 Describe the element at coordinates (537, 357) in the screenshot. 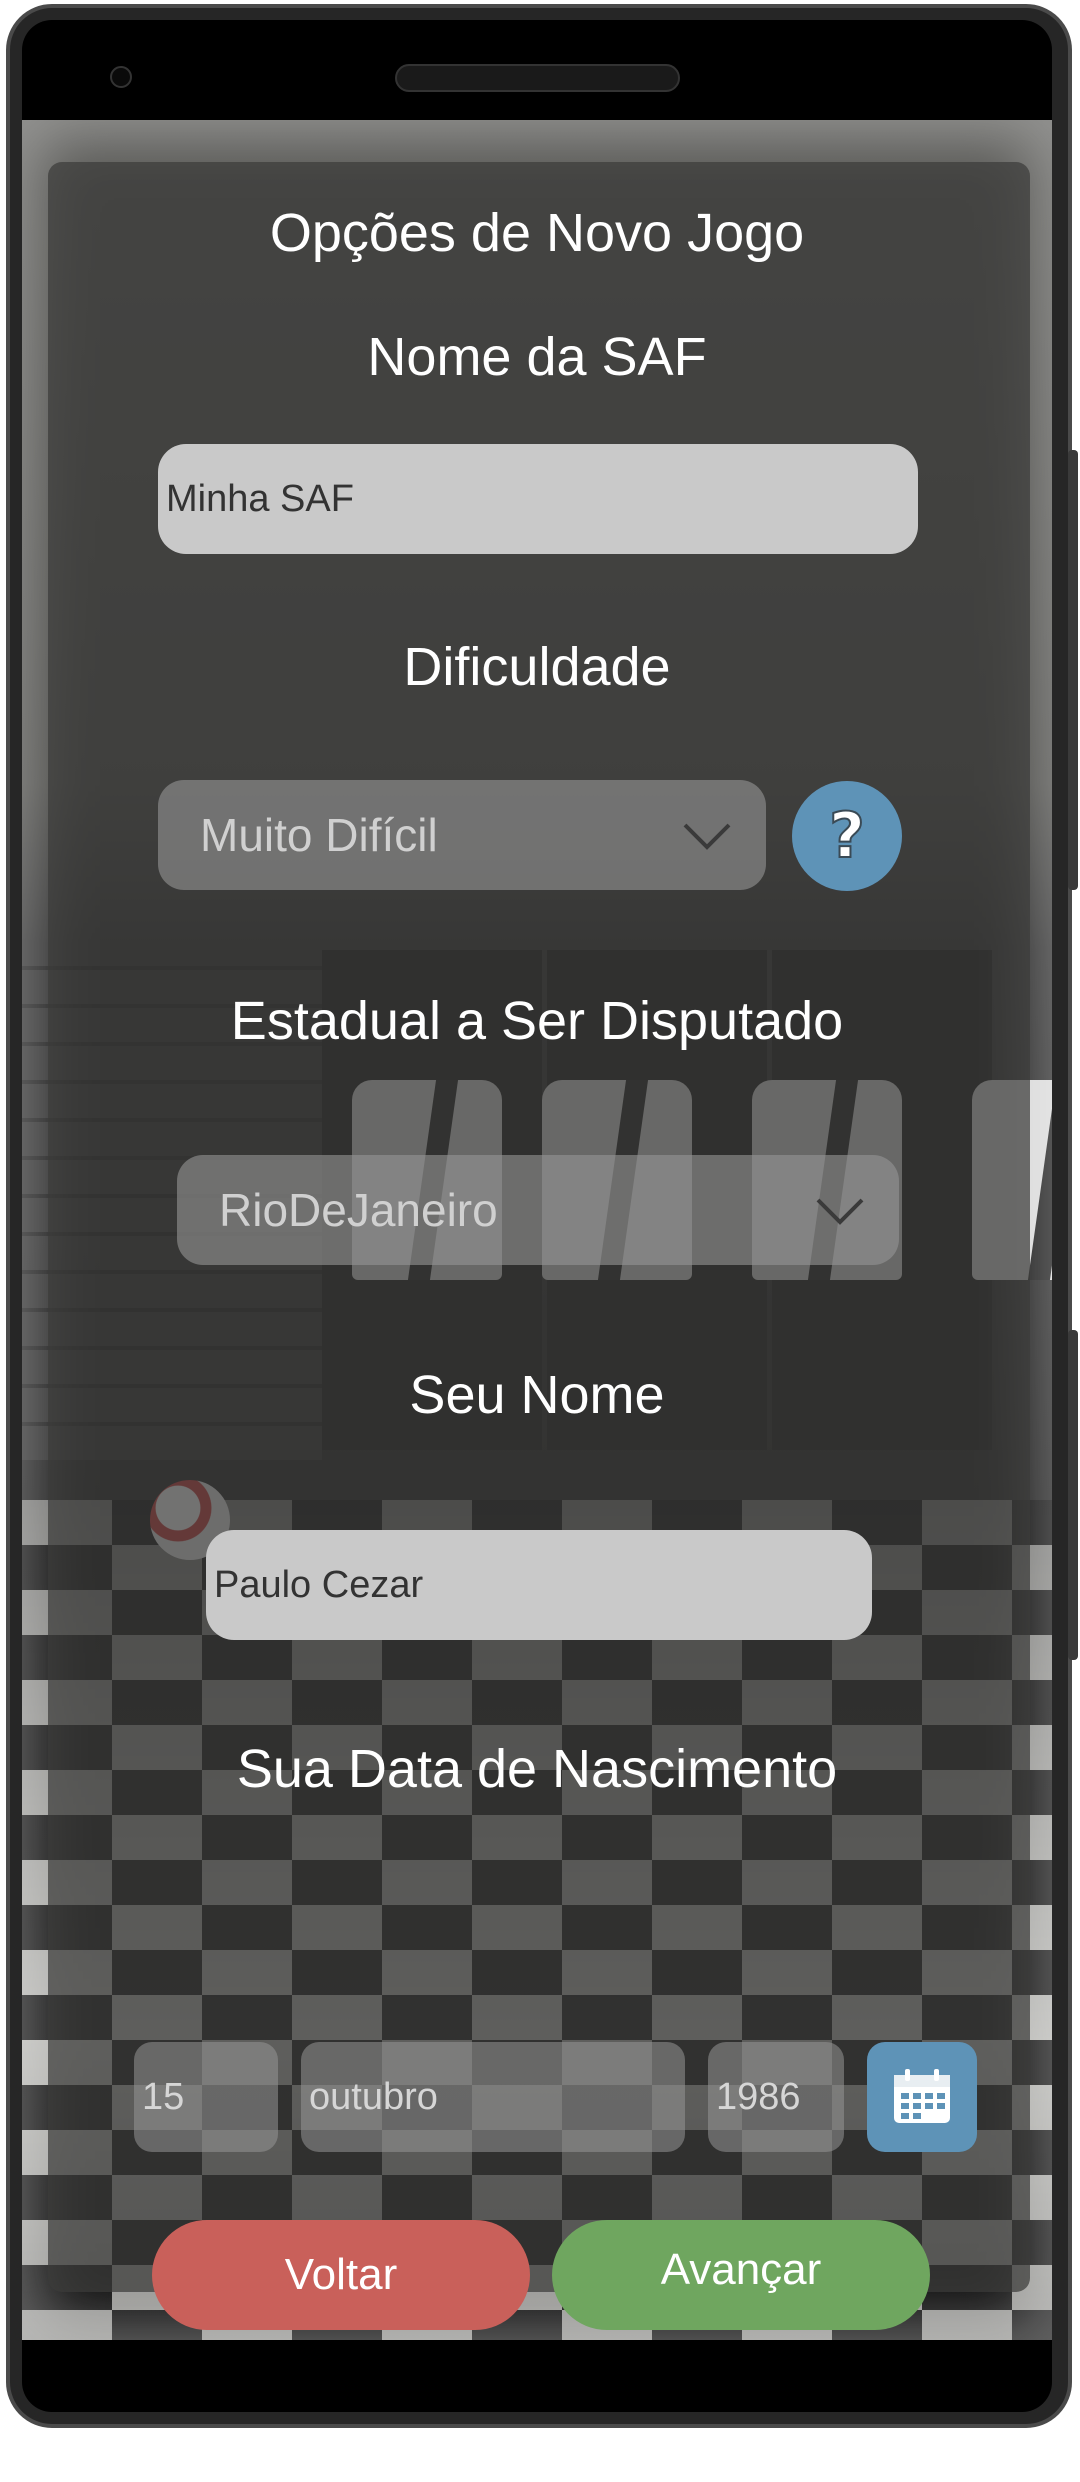

I see `saf-name-label: Nome da SAF` at that location.